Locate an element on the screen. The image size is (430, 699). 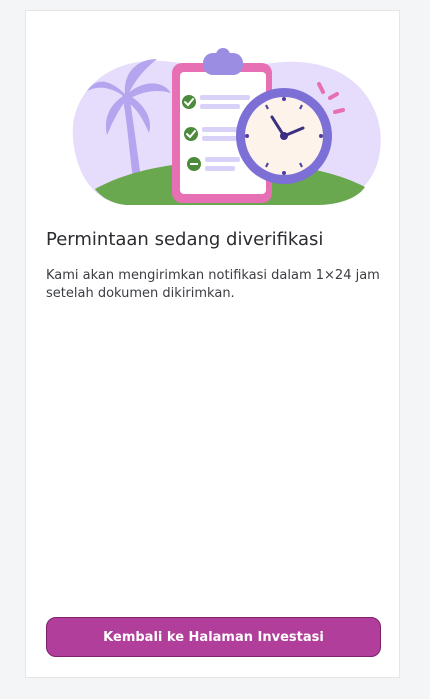
status-title: Permintaan sedang diverifikasi is located at coordinates (185, 239).